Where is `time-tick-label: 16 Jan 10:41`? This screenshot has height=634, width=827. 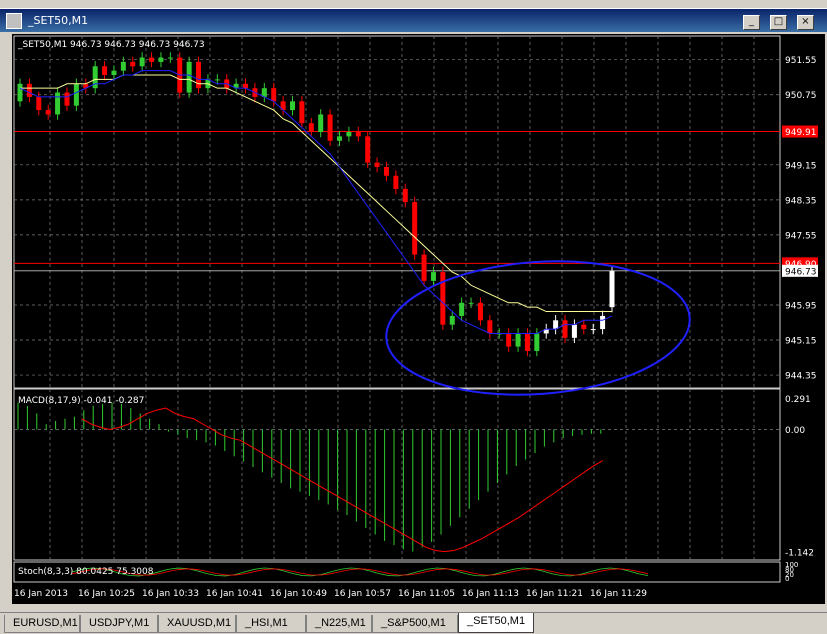
time-tick-label: 16 Jan 10:41 is located at coordinates (234, 594).